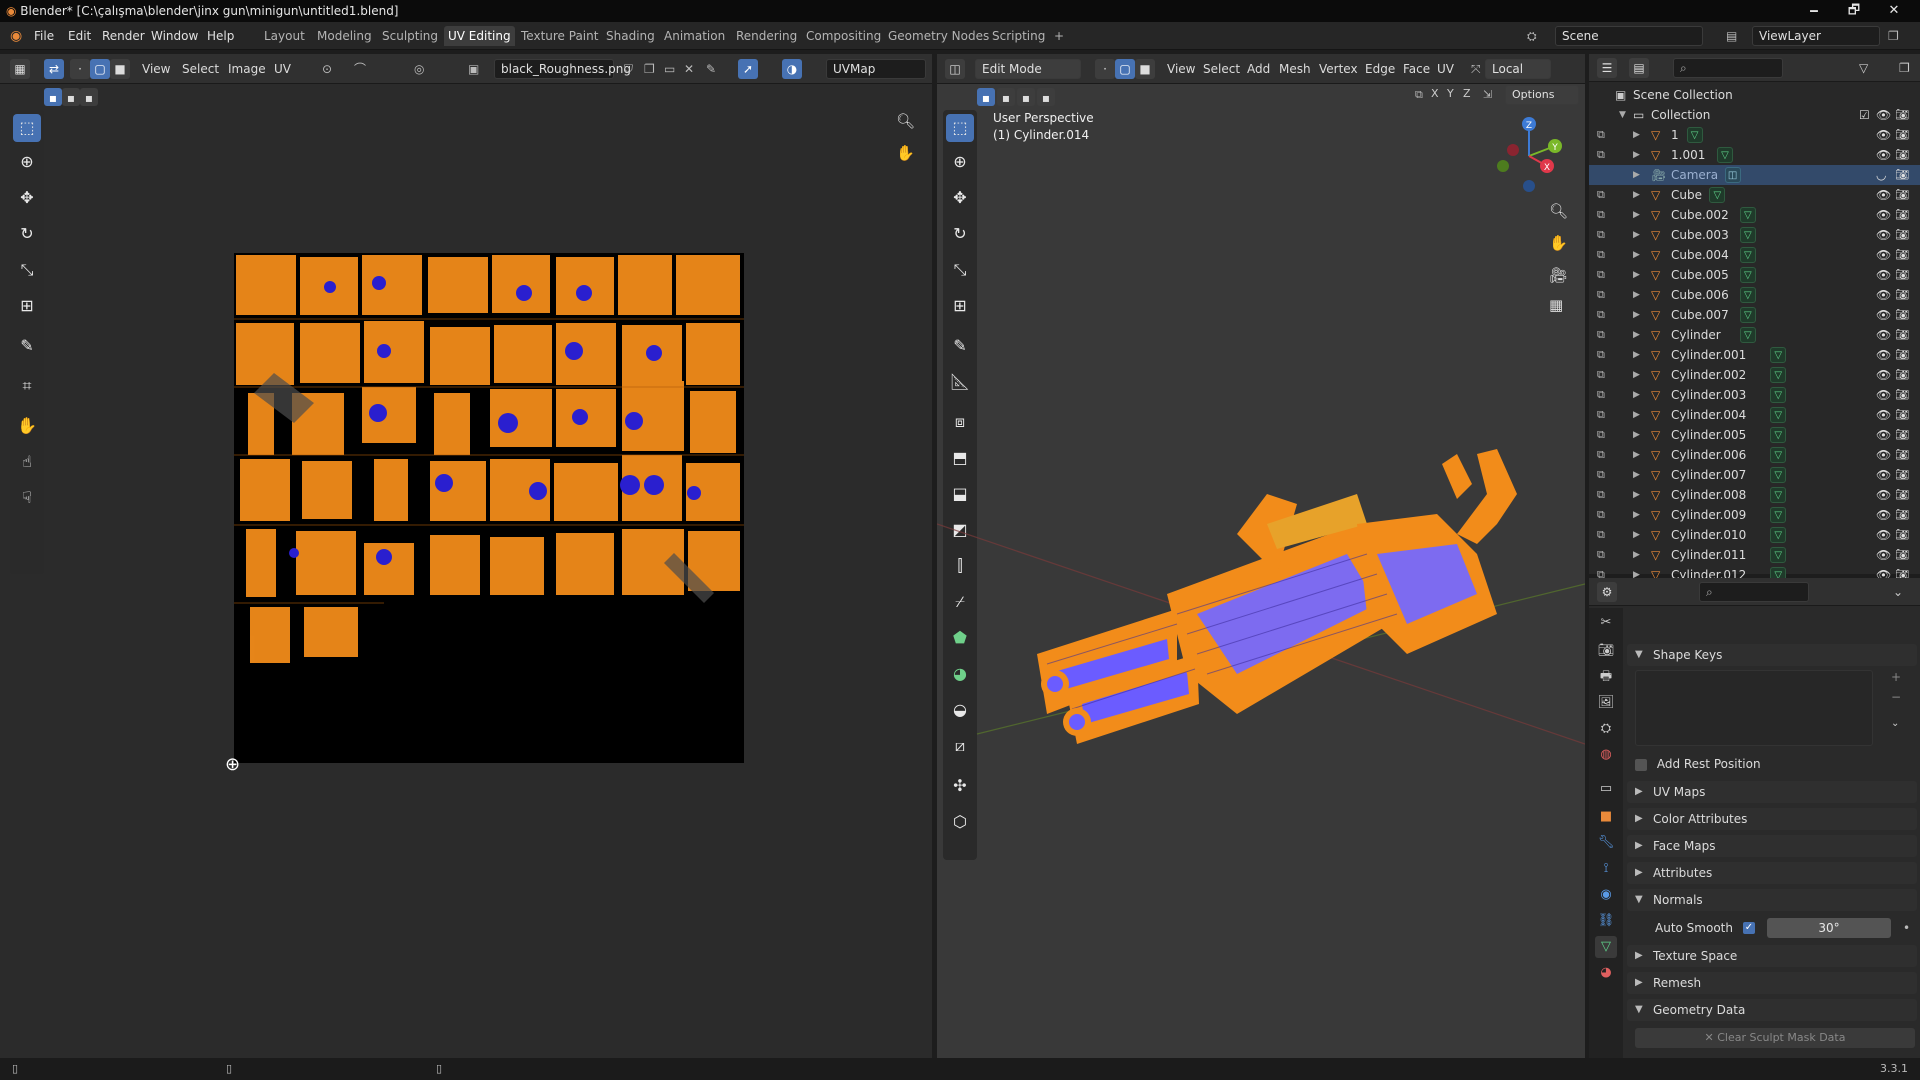 The image size is (1920, 1080). I want to click on uv-sync-selection-icon: ⇄, so click(54, 69).